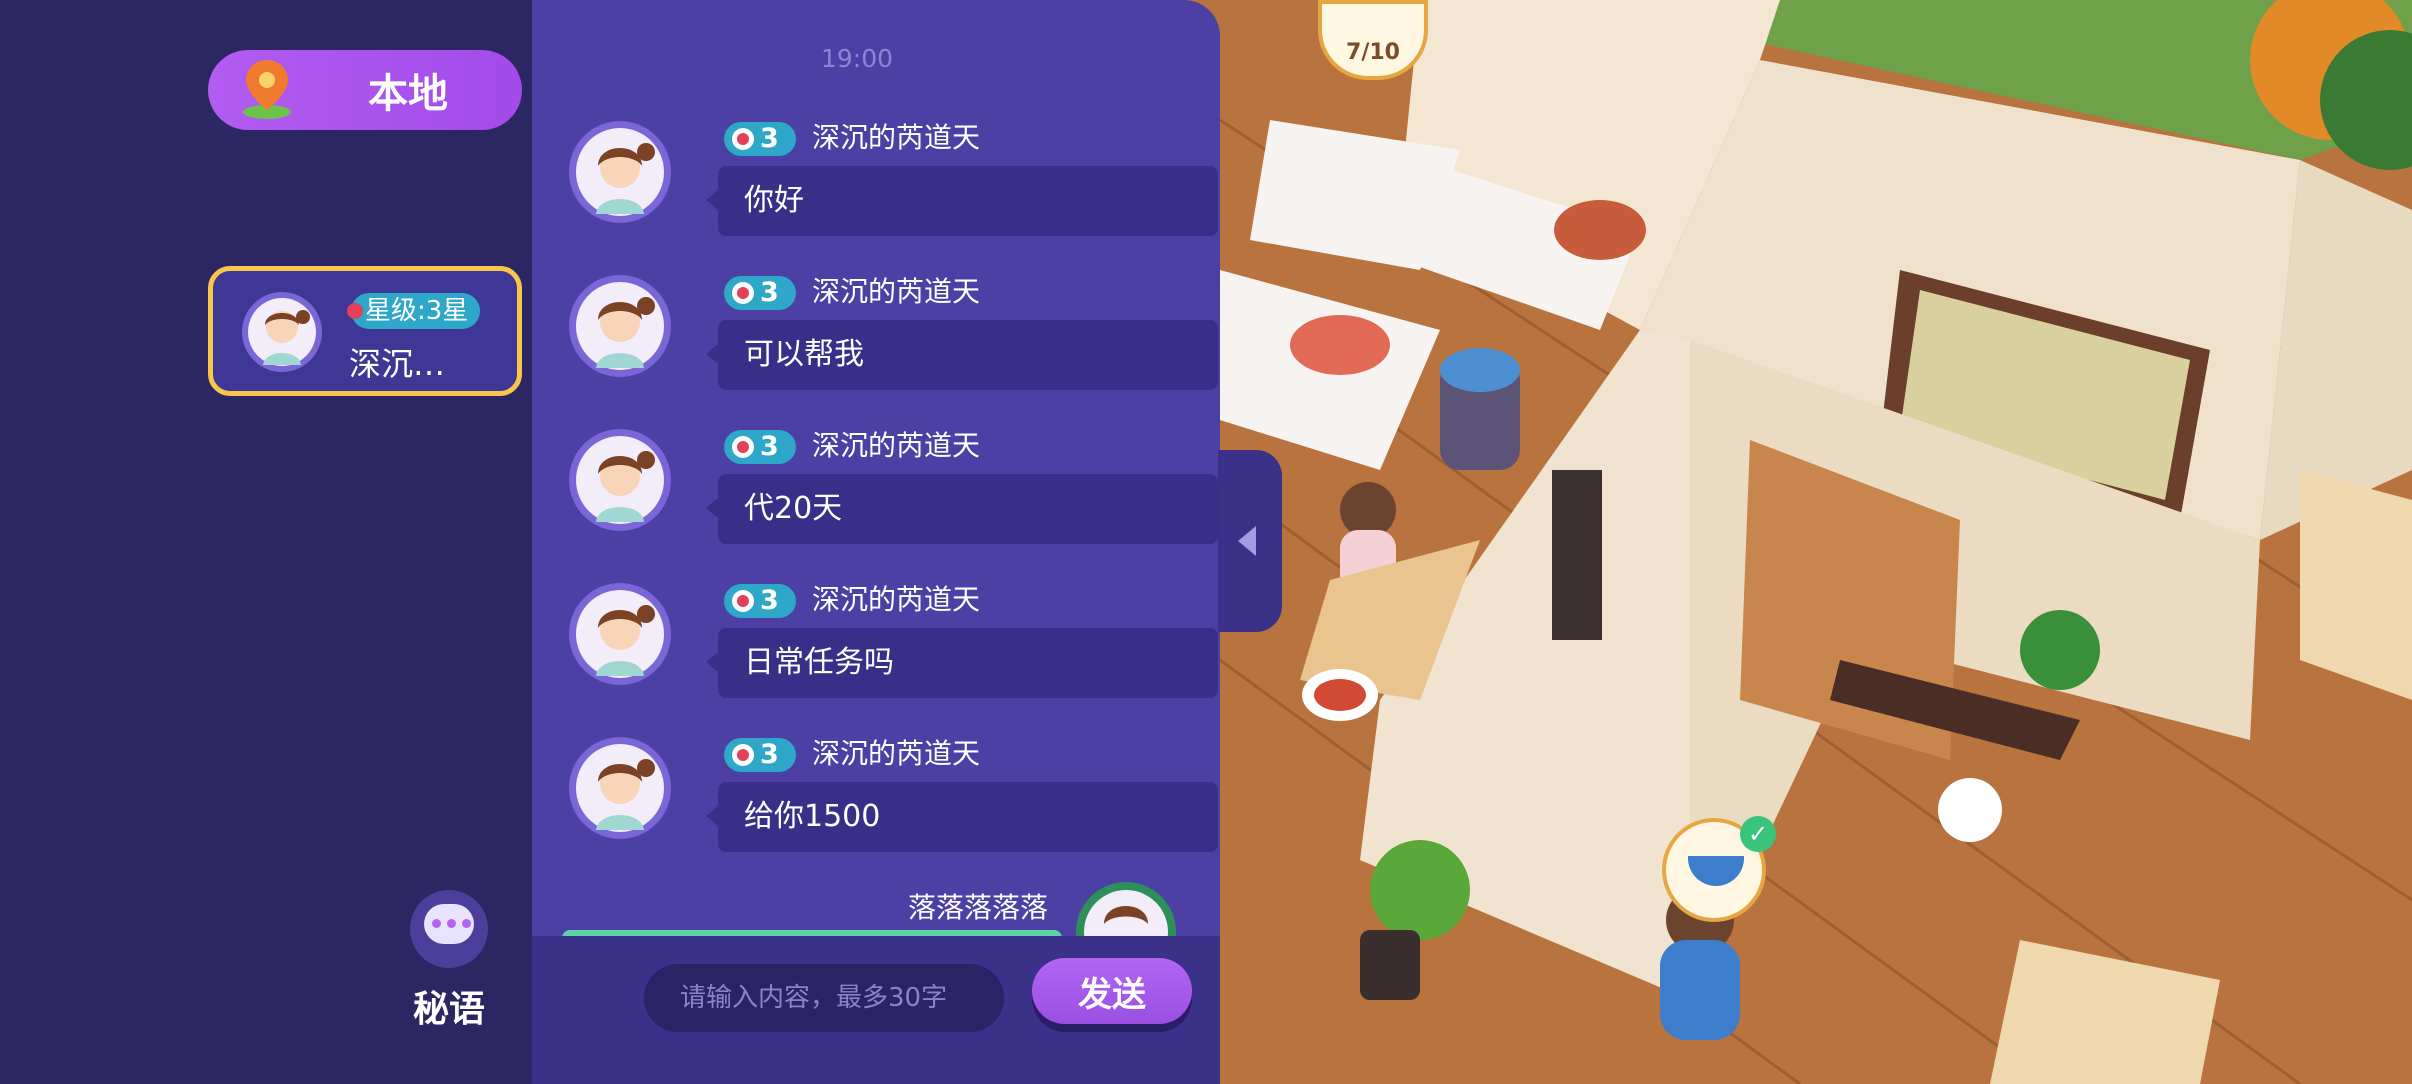 Image resolution: width=2412 pixels, height=1084 pixels. Describe the element at coordinates (876, 910) in the screenshot. I see `self-message: 落落落落落` at that location.